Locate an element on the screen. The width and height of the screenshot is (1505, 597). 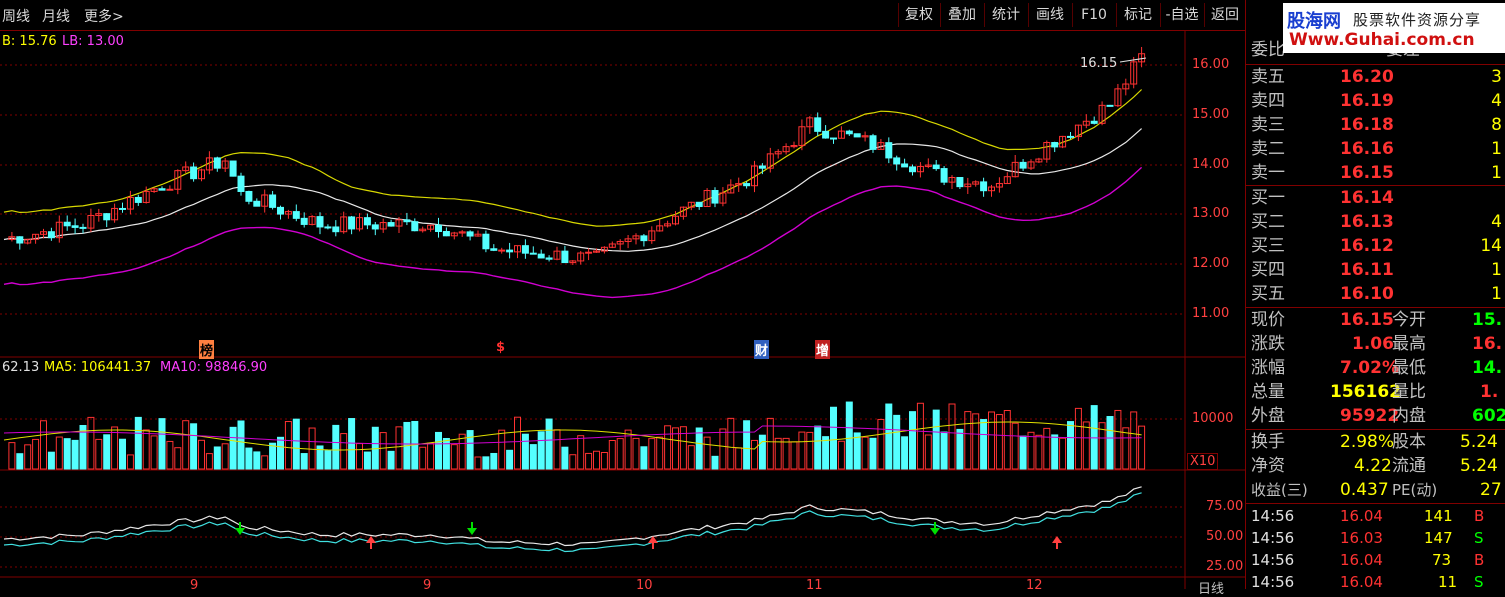
sell-price: 16.15 is located at coordinates (1367, 173).